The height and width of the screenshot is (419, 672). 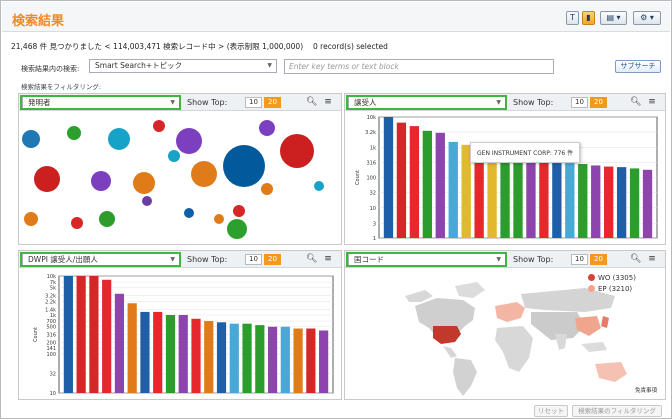 I want to click on map-europe, so click(x=510, y=312).